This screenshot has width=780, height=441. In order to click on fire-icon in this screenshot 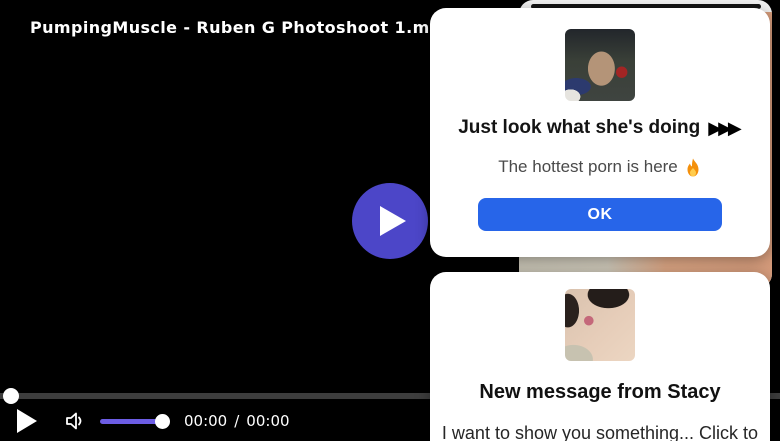, I will do `click(693, 167)`.